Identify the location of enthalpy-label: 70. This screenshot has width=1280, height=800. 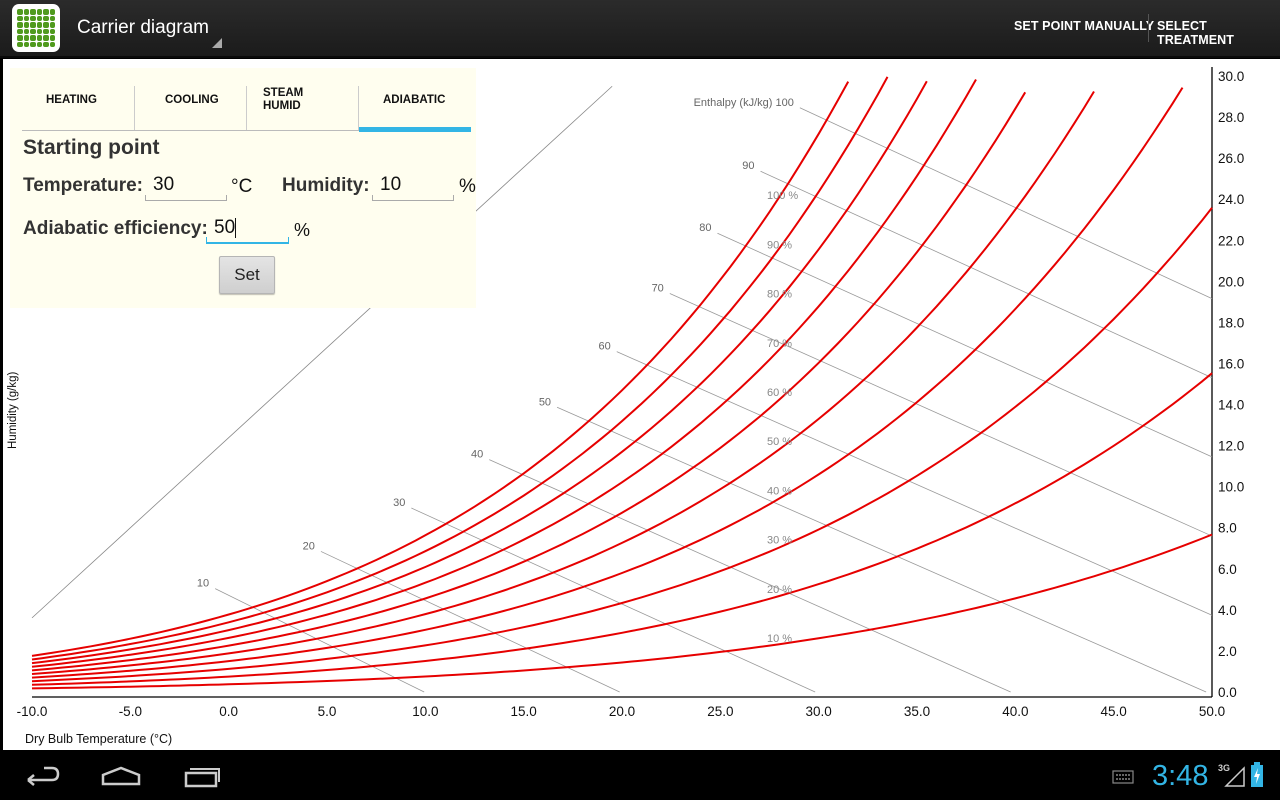
(658, 288).